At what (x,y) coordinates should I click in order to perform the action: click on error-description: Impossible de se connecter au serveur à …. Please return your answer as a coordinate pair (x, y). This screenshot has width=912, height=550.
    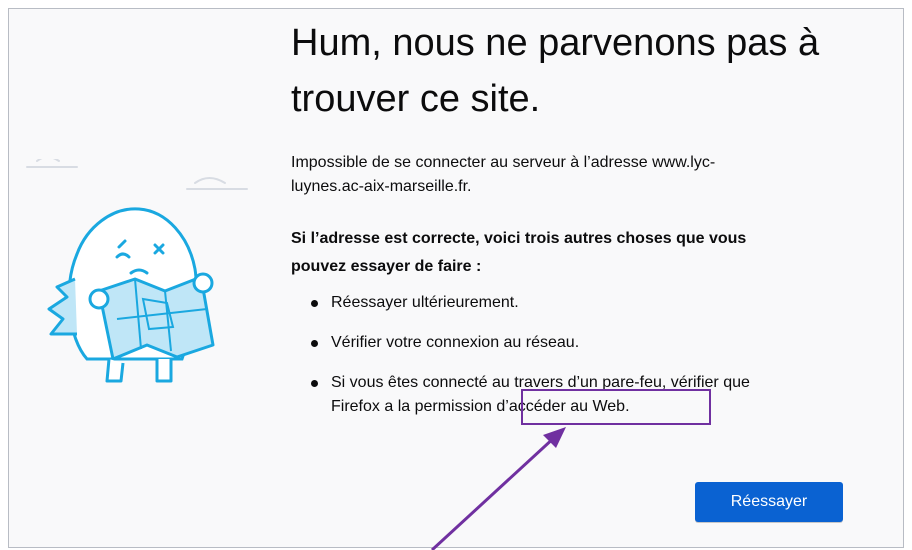
    Looking at the image, I should click on (571, 175).